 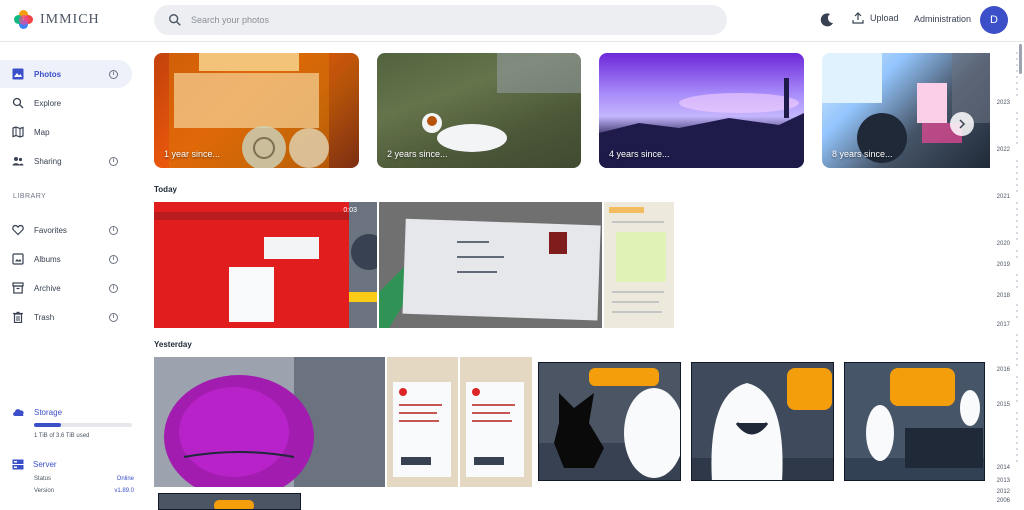 I want to click on sidebar-item-map: Map, so click(x=66, y=132).